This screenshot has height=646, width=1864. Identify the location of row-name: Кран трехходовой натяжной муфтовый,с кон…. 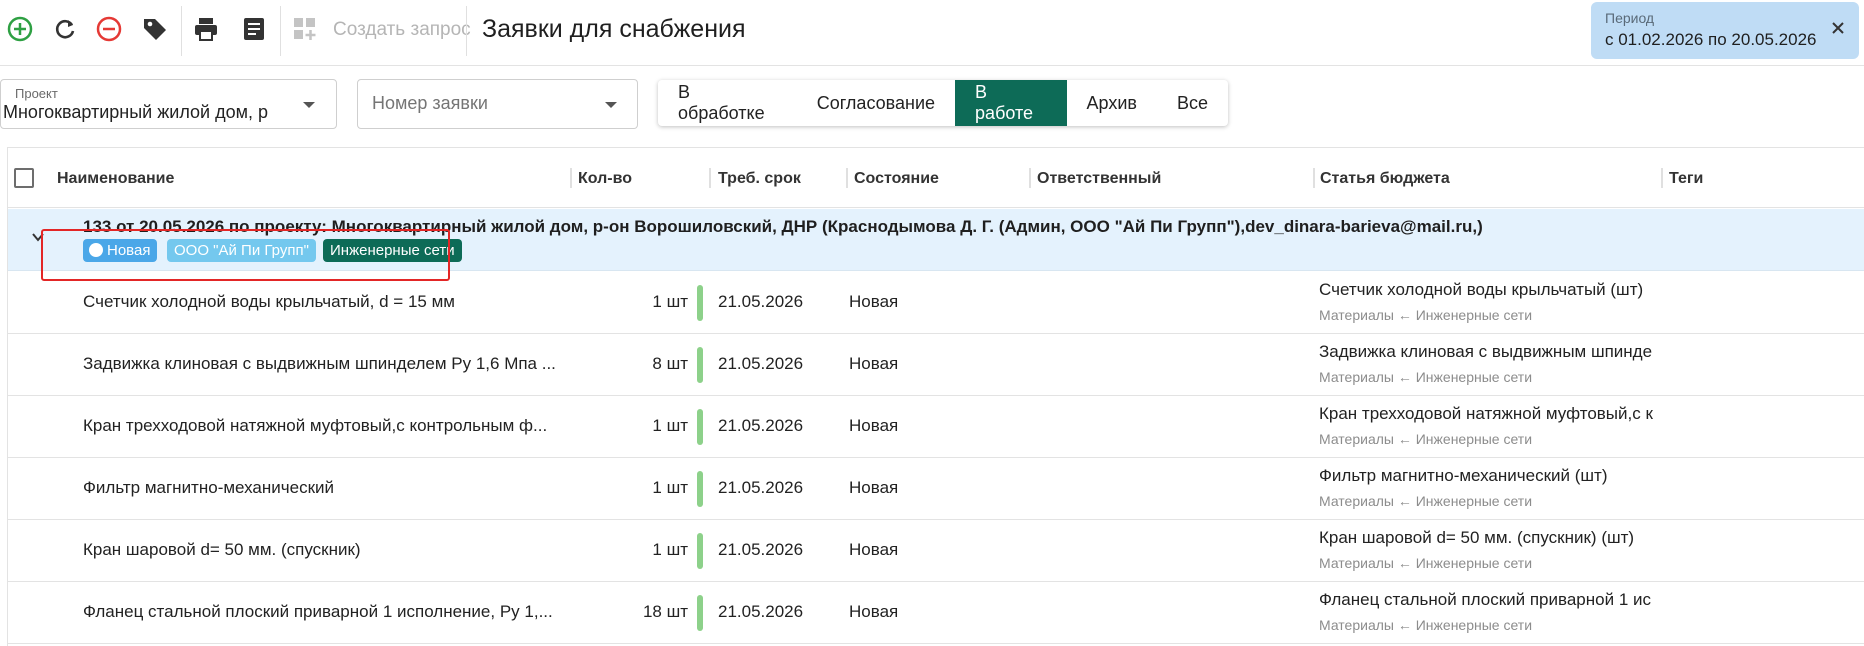
(315, 425).